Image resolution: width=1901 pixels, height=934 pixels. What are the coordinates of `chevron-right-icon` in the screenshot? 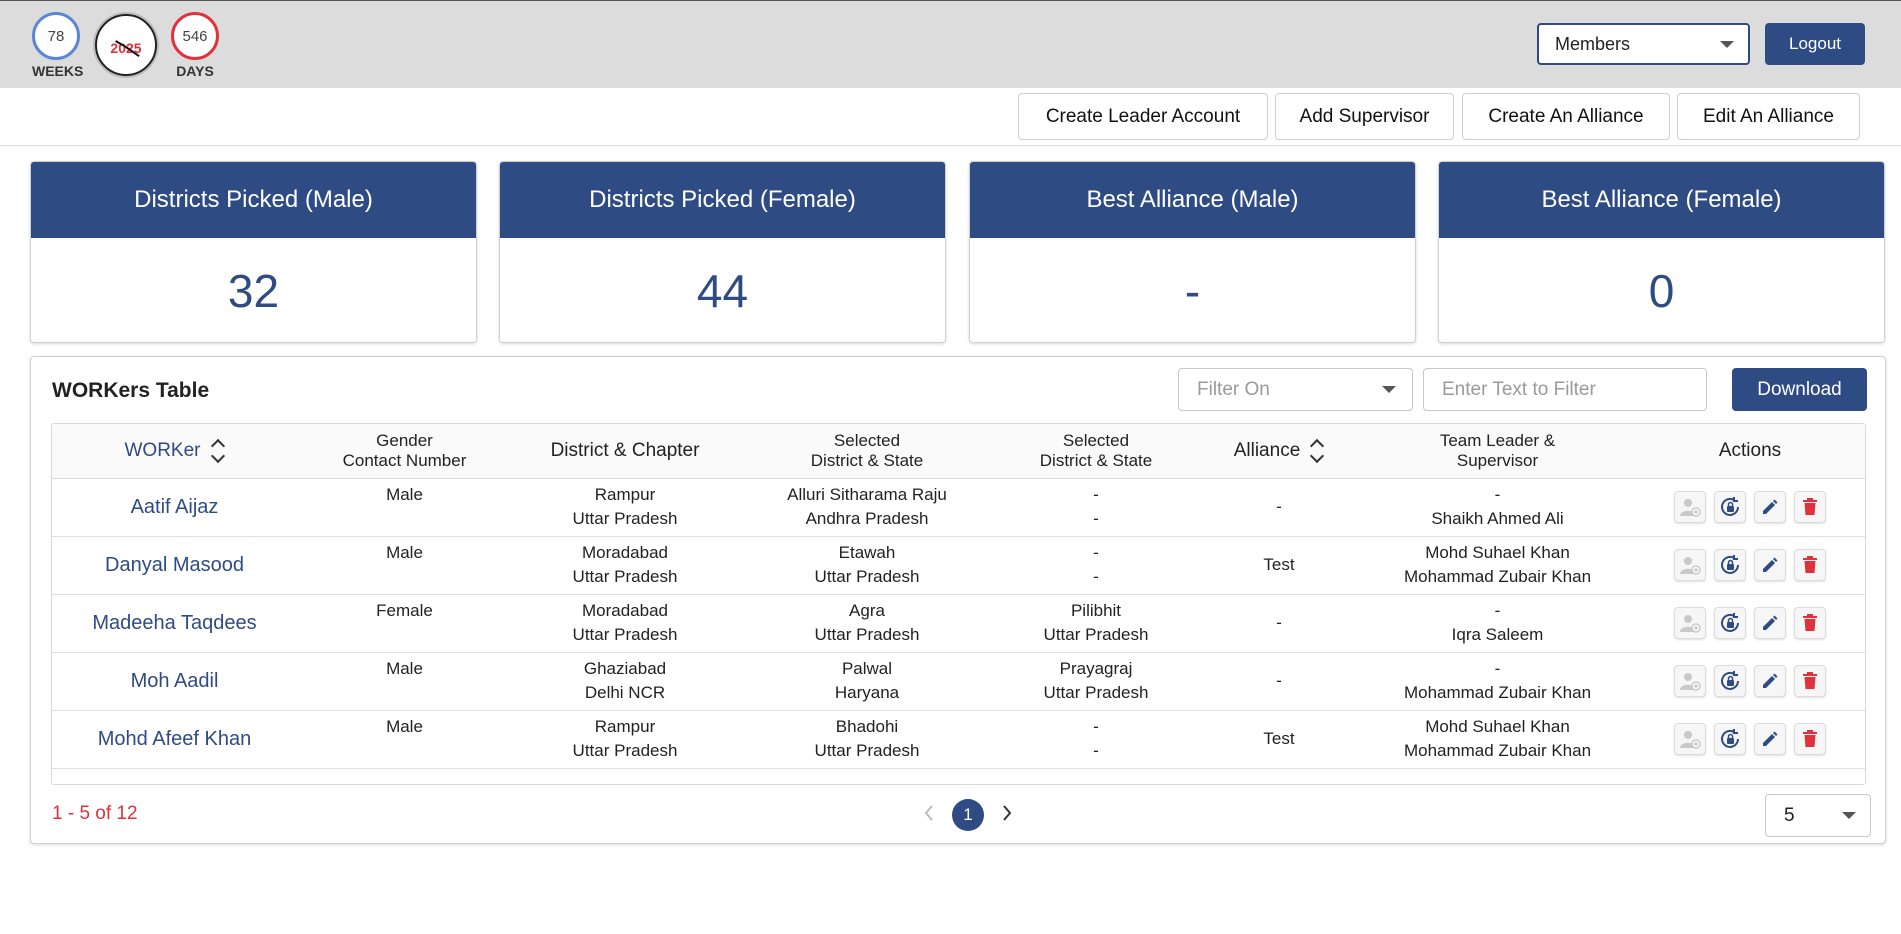 It's located at (1007, 813).